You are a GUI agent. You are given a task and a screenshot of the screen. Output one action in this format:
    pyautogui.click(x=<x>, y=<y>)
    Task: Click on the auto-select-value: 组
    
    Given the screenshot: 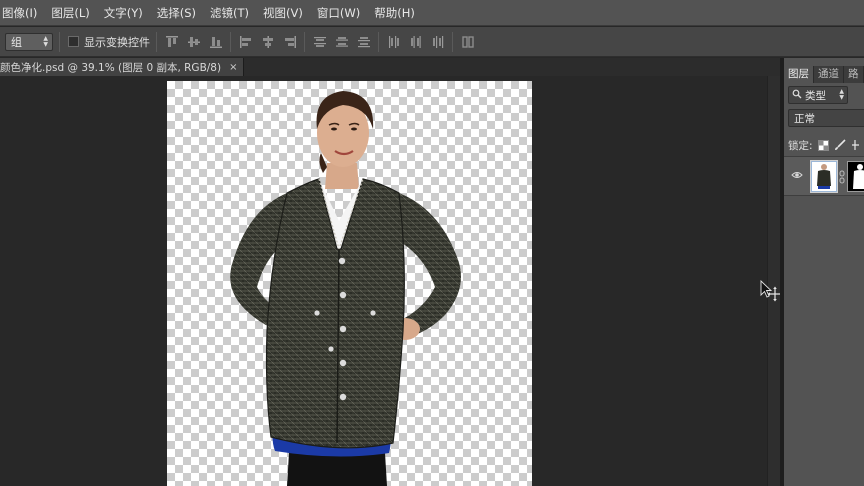 What is the action you would take?
    pyautogui.click(x=16, y=42)
    